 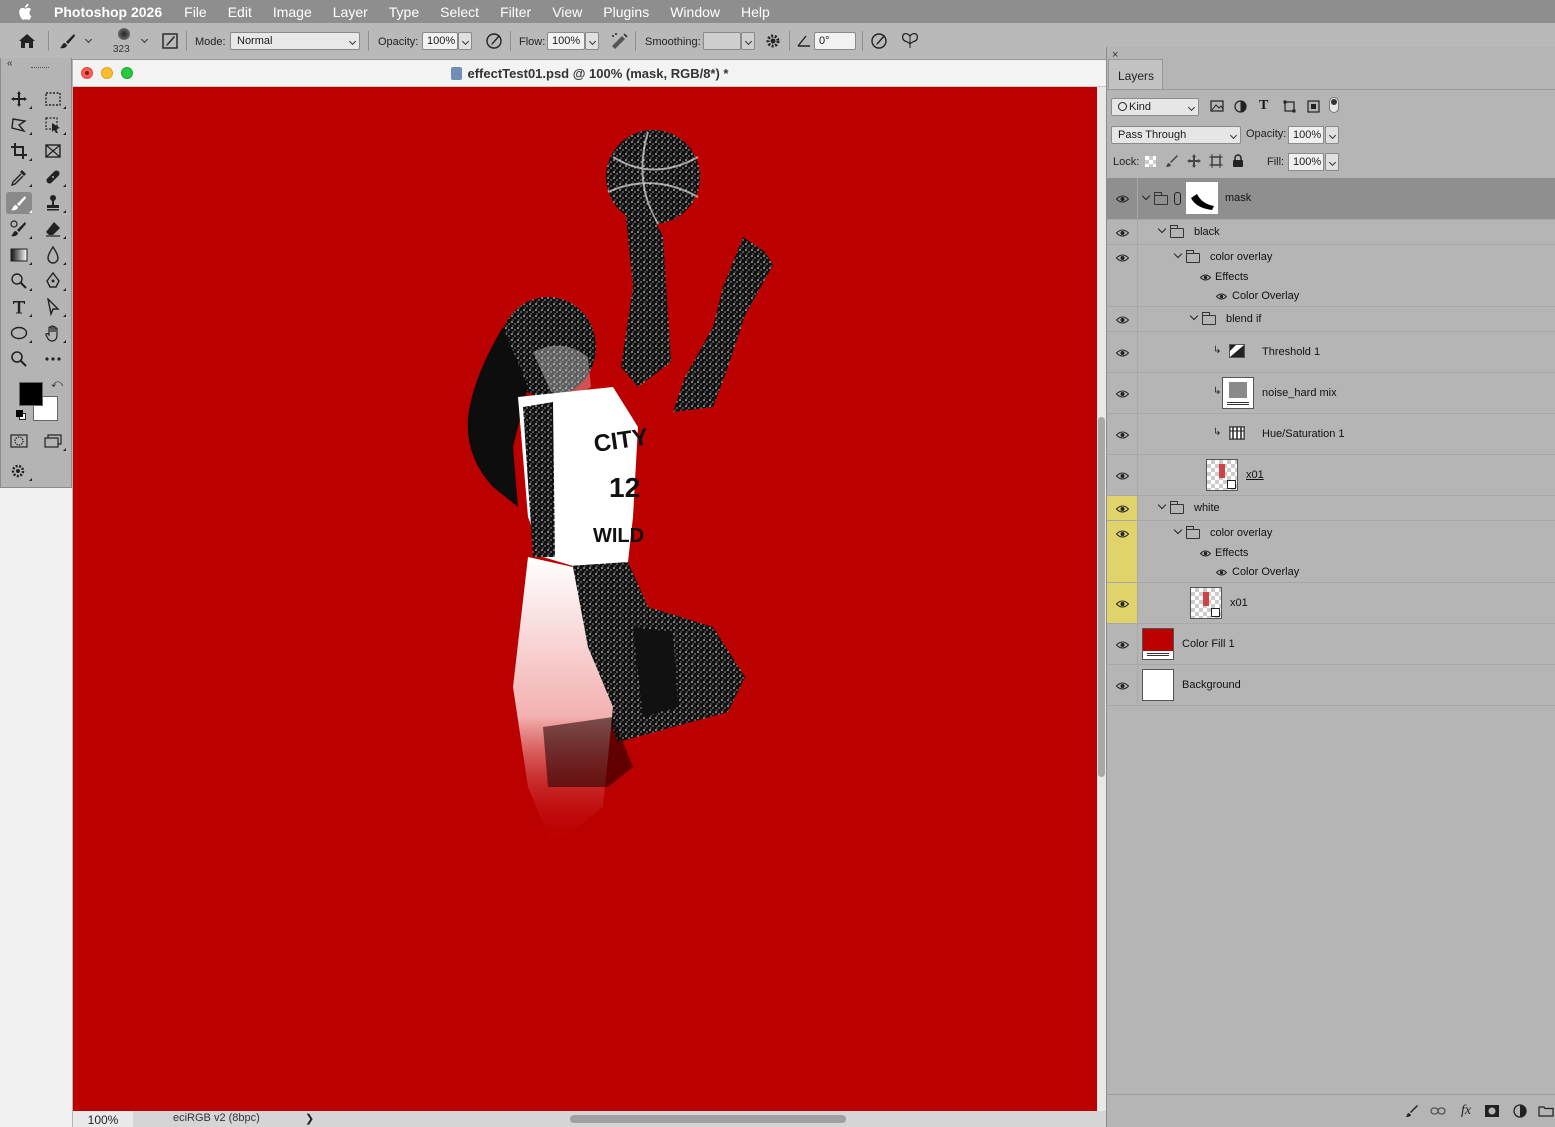 I want to click on vertical-scroll-thumb, so click(x=1101, y=597).